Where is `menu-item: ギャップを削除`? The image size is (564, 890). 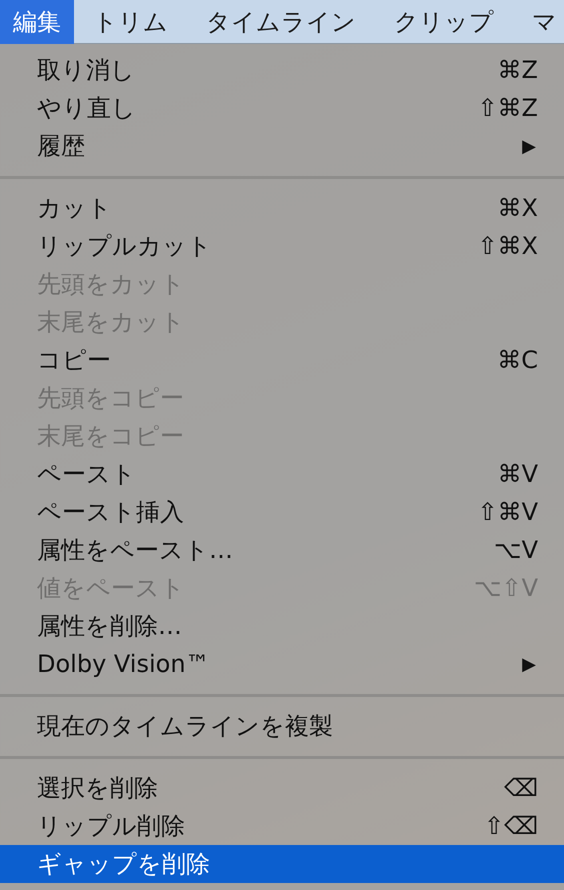
menu-item: ギャップを削除 is located at coordinates (282, 864).